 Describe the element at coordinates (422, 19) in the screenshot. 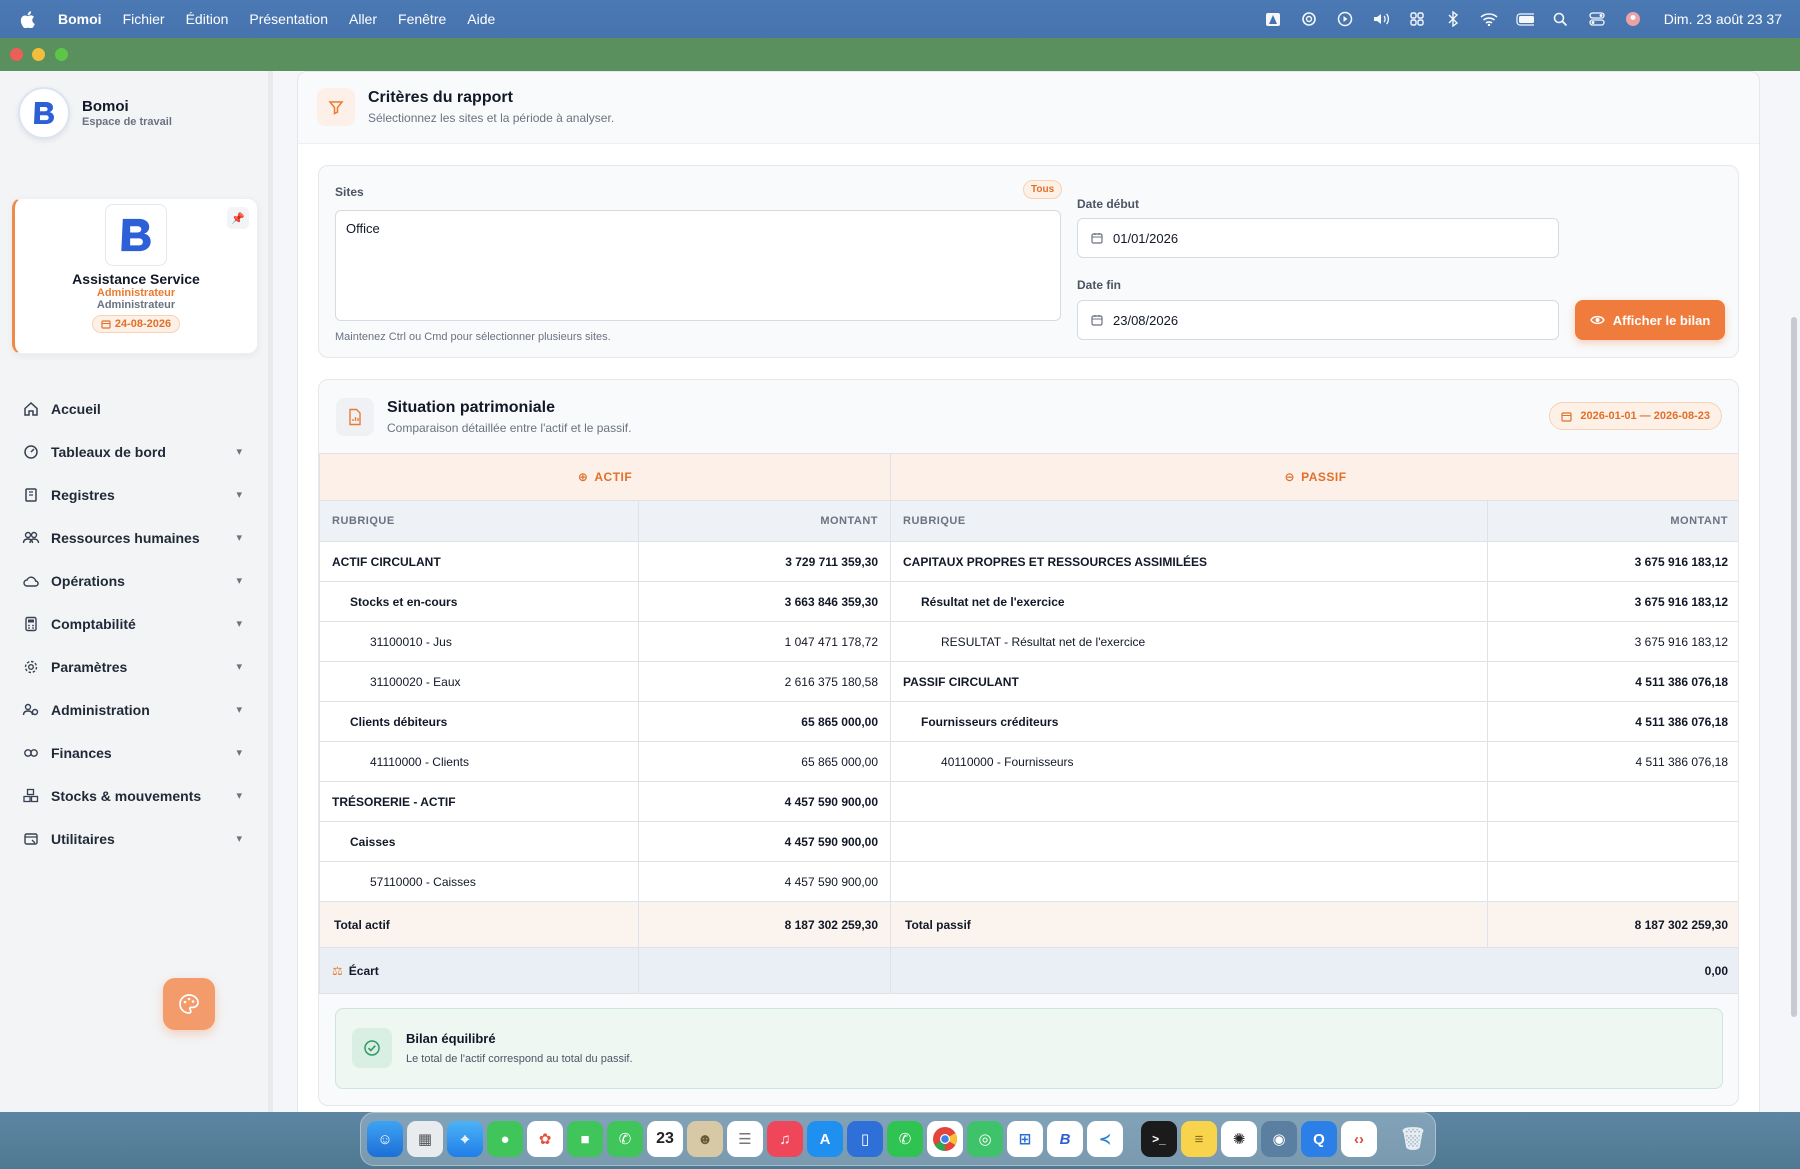

I see `menu-fenetre: Fenêtre` at that location.